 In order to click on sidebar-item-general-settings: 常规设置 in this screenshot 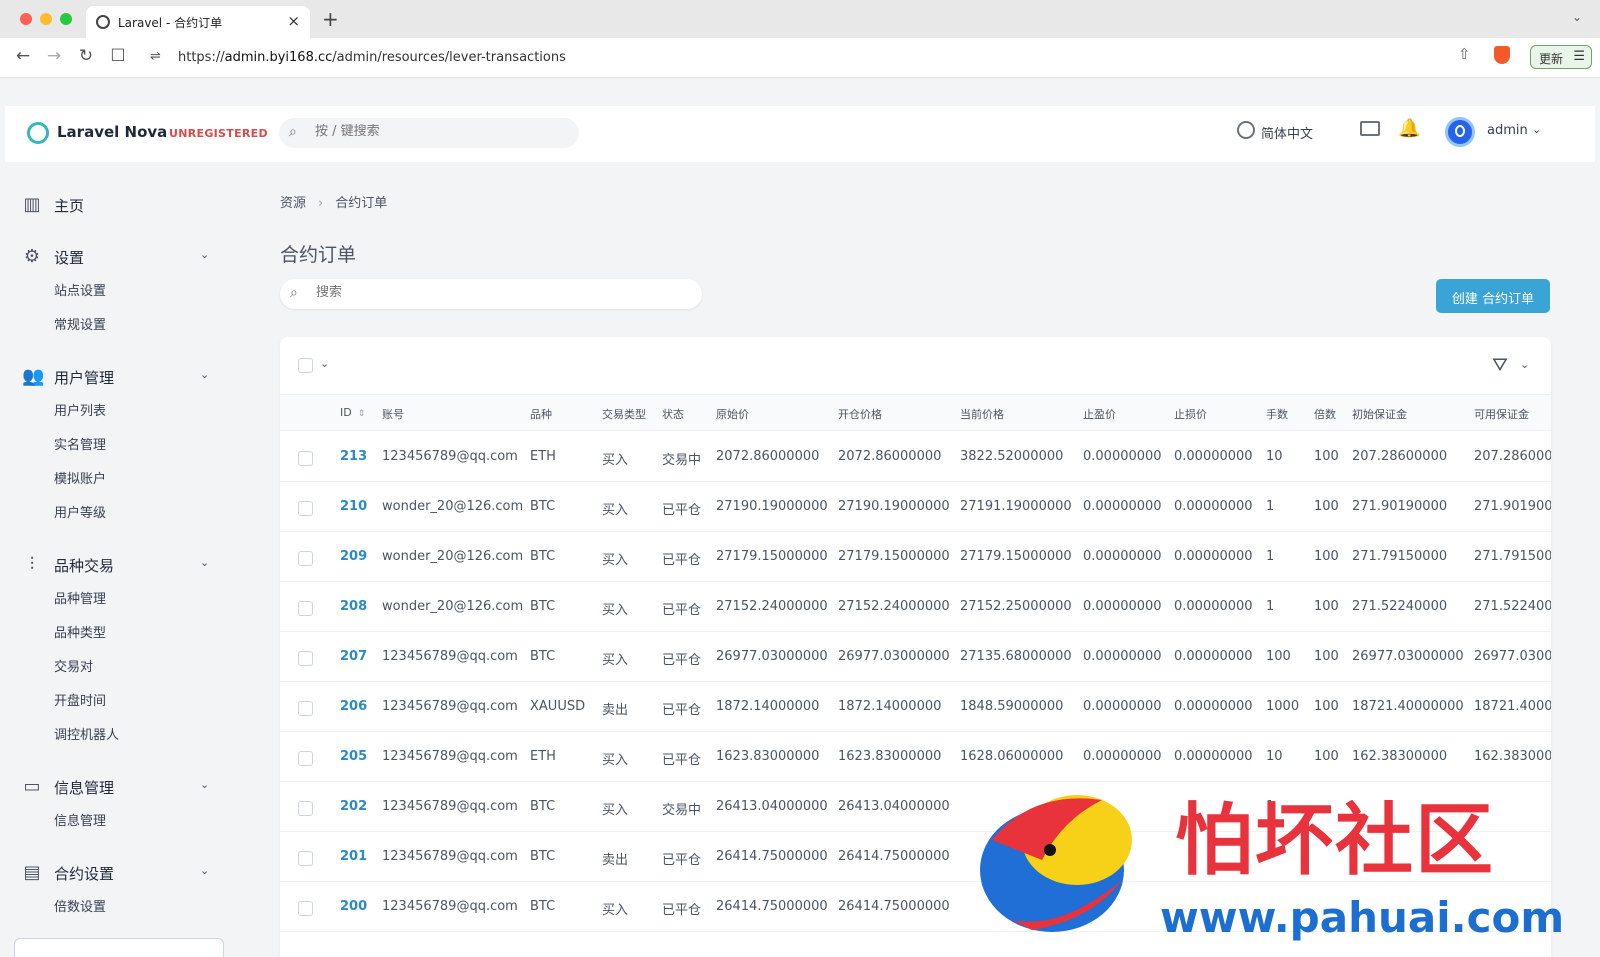, I will do `click(80, 323)`.